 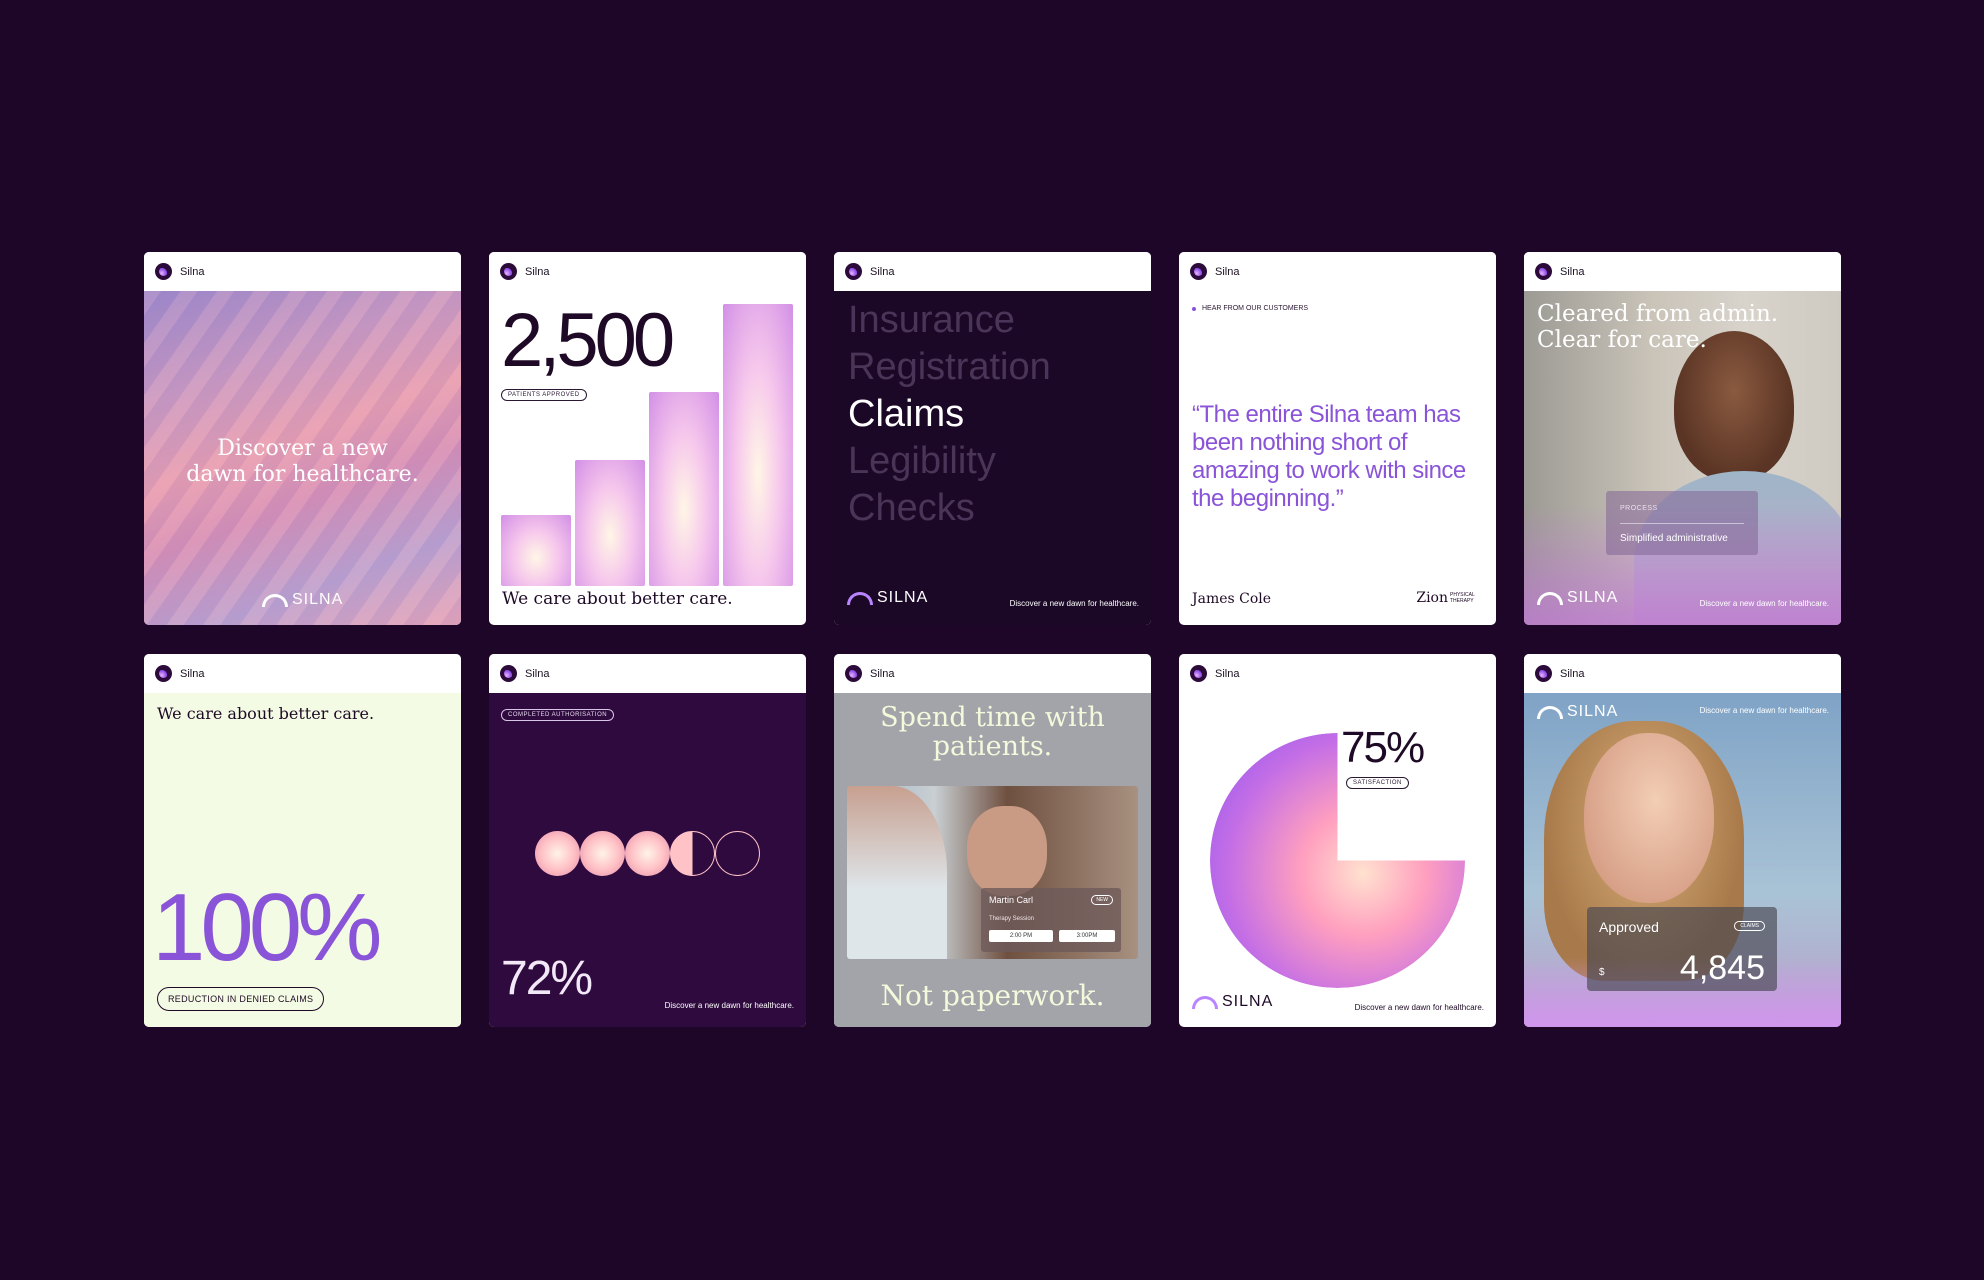 I want to click on eyebrow: HEAR FROM OUR CUSTOMERS, so click(x=1250, y=308).